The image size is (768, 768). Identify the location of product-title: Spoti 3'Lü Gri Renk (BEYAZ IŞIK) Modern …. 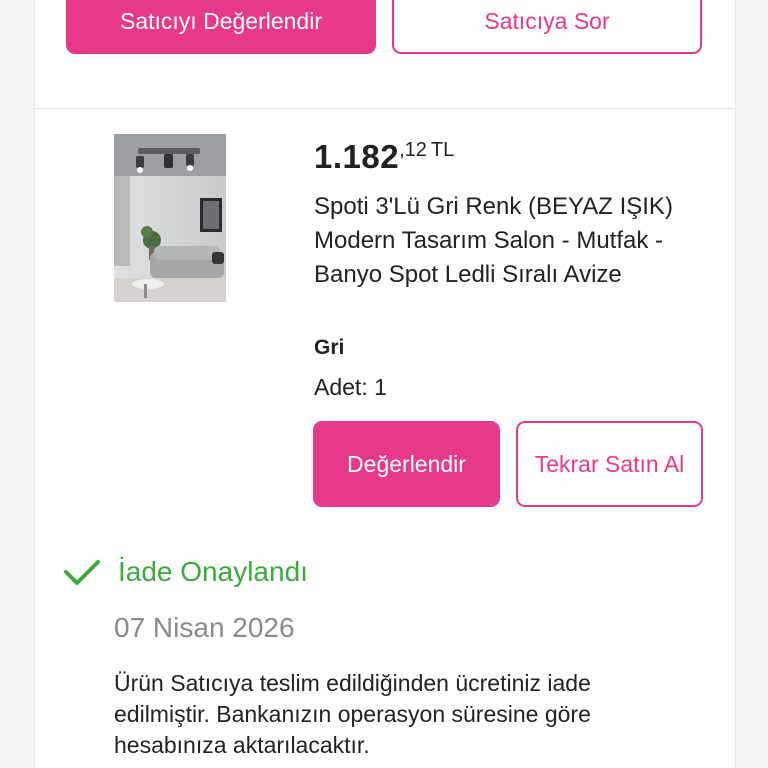
(514, 241).